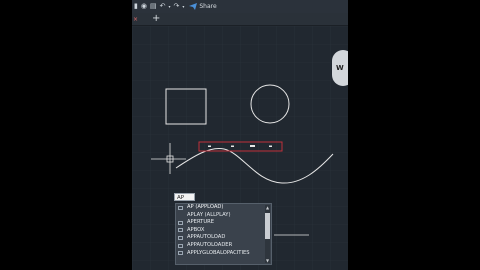  I want to click on share-button: Share, so click(203, 6).